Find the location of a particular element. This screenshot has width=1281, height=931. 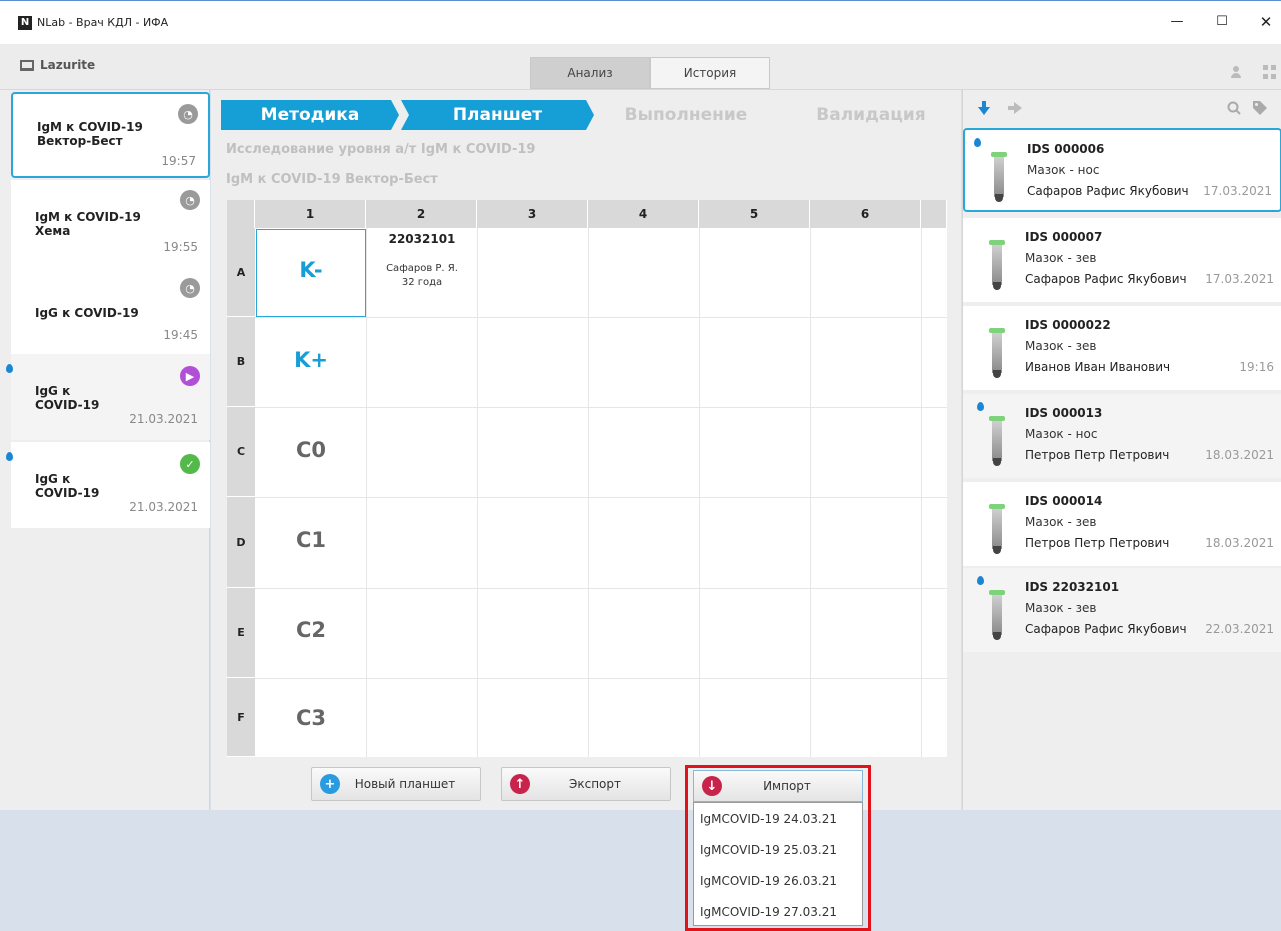

column-header: 1 is located at coordinates (310, 214).